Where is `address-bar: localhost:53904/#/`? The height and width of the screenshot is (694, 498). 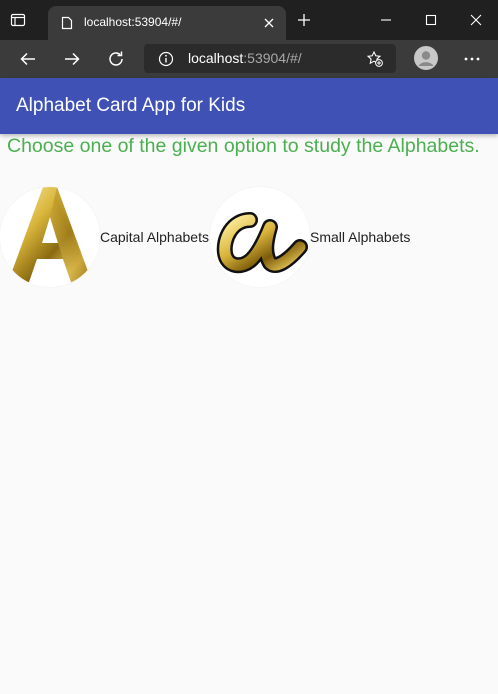 address-bar: localhost:53904/#/ is located at coordinates (270, 58).